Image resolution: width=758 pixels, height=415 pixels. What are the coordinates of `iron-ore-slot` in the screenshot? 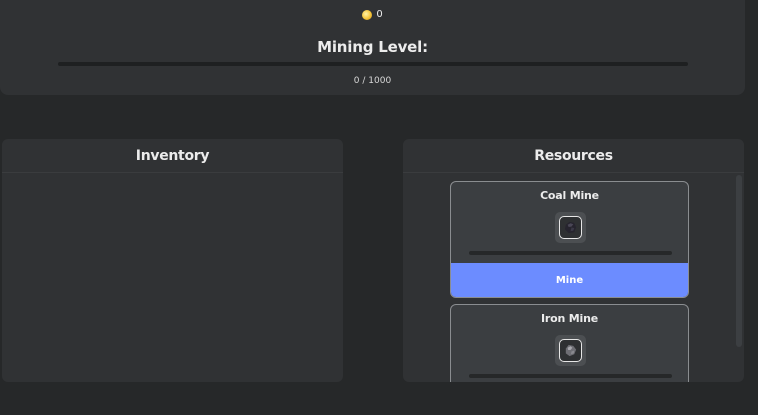 It's located at (570, 350).